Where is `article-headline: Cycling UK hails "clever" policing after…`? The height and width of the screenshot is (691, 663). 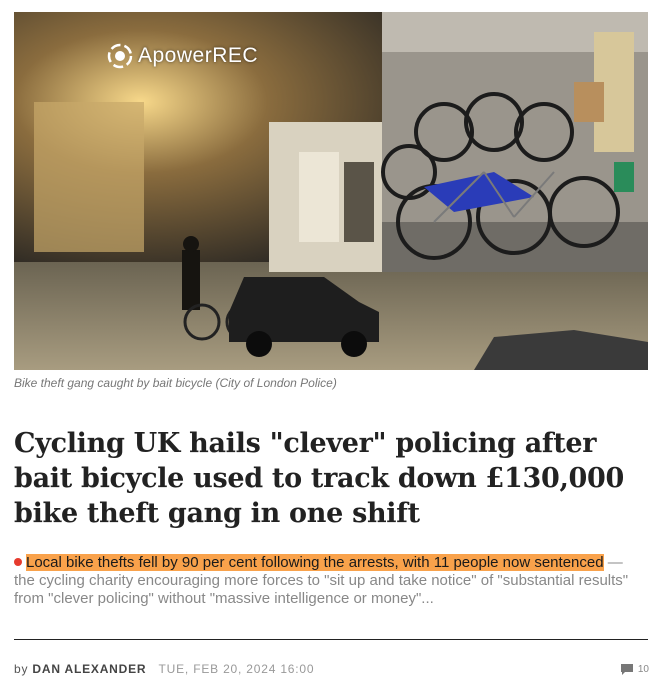
article-headline: Cycling UK hails "clever" policing after… is located at coordinates (329, 478).